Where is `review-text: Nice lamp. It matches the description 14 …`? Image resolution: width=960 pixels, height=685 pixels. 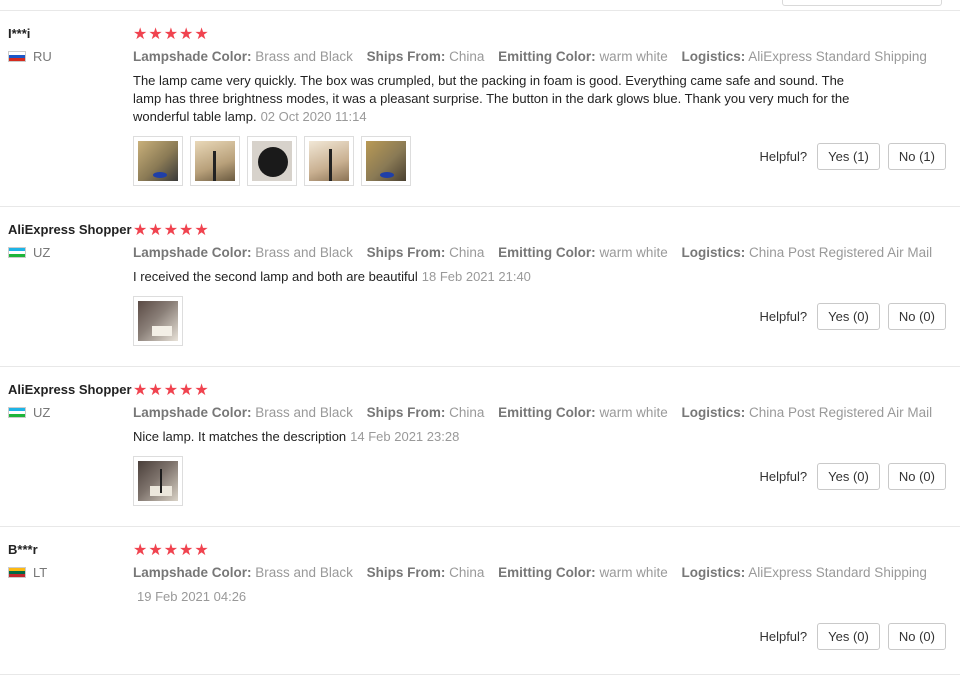 review-text: Nice lamp. It matches the description 14 … is located at coordinates (498, 437).